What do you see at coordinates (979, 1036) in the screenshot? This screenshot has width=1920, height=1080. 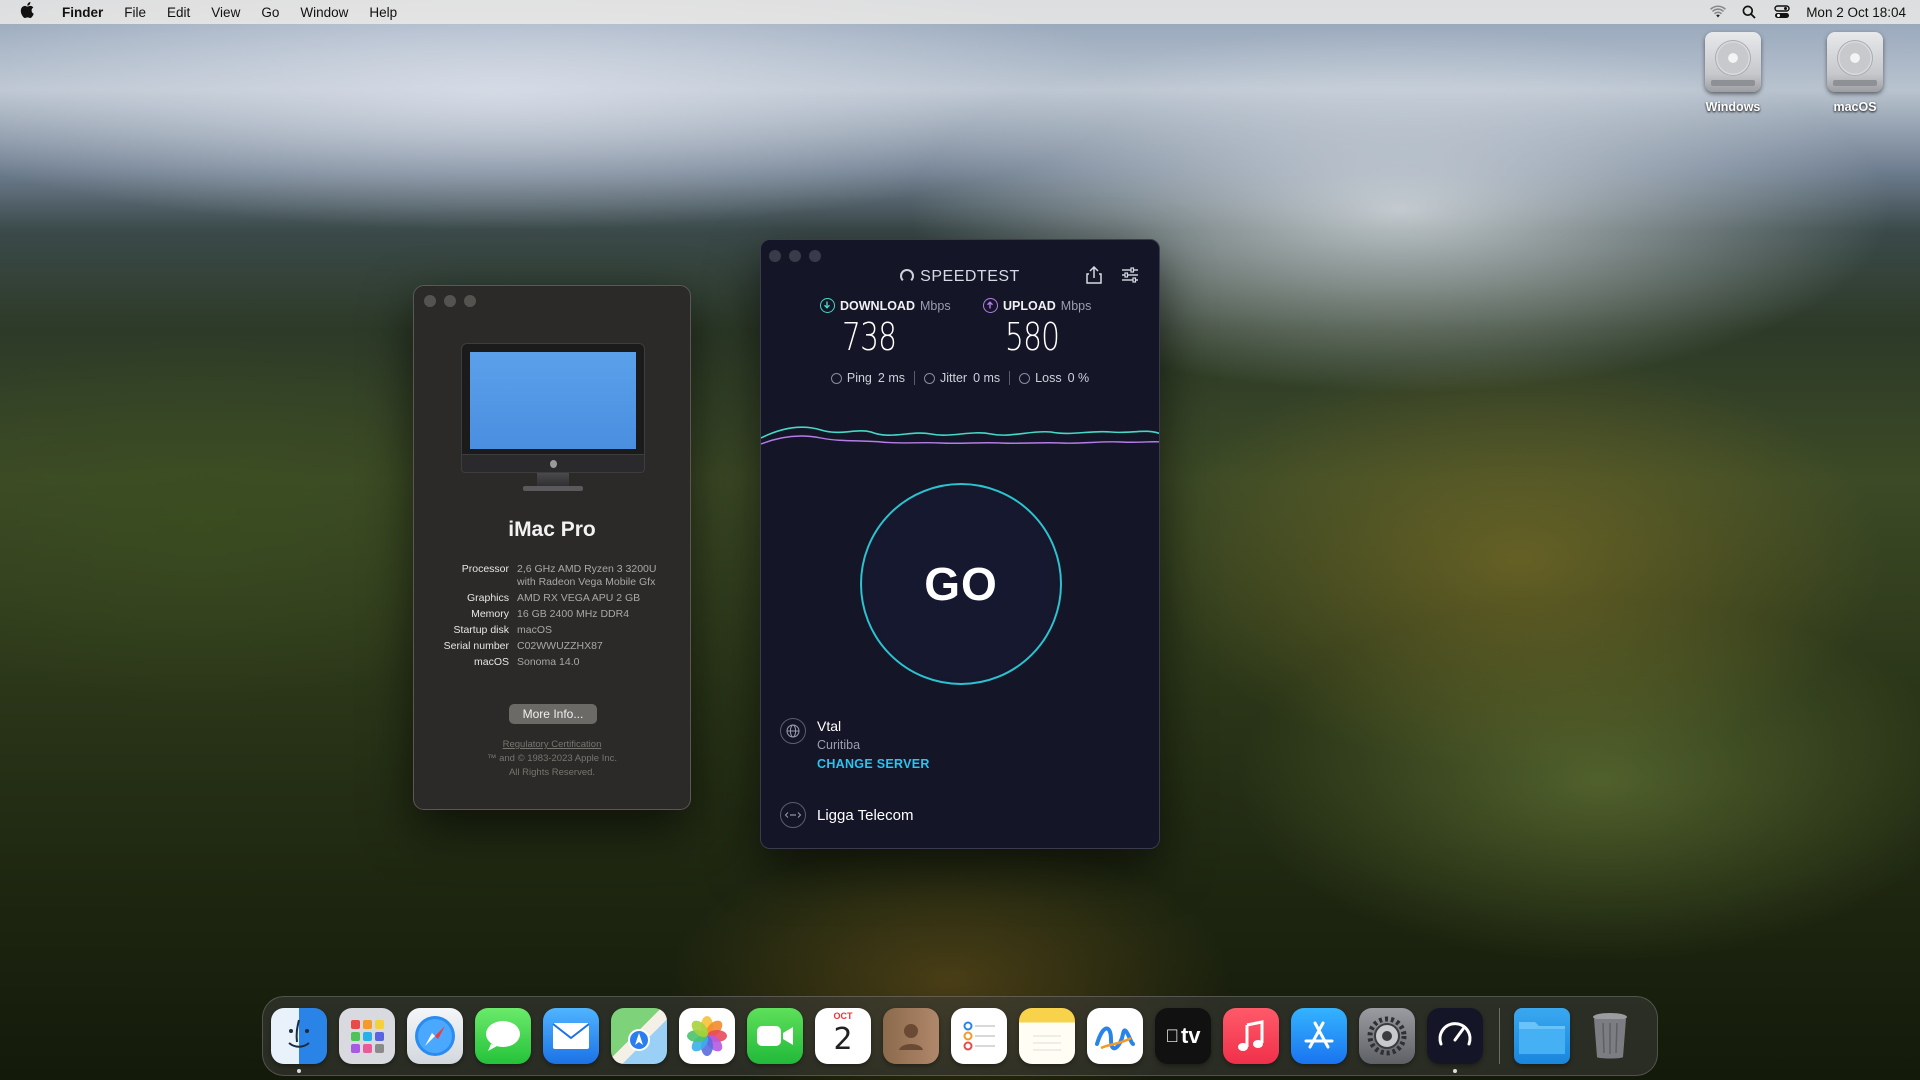 I see `reminders-icon` at bounding box center [979, 1036].